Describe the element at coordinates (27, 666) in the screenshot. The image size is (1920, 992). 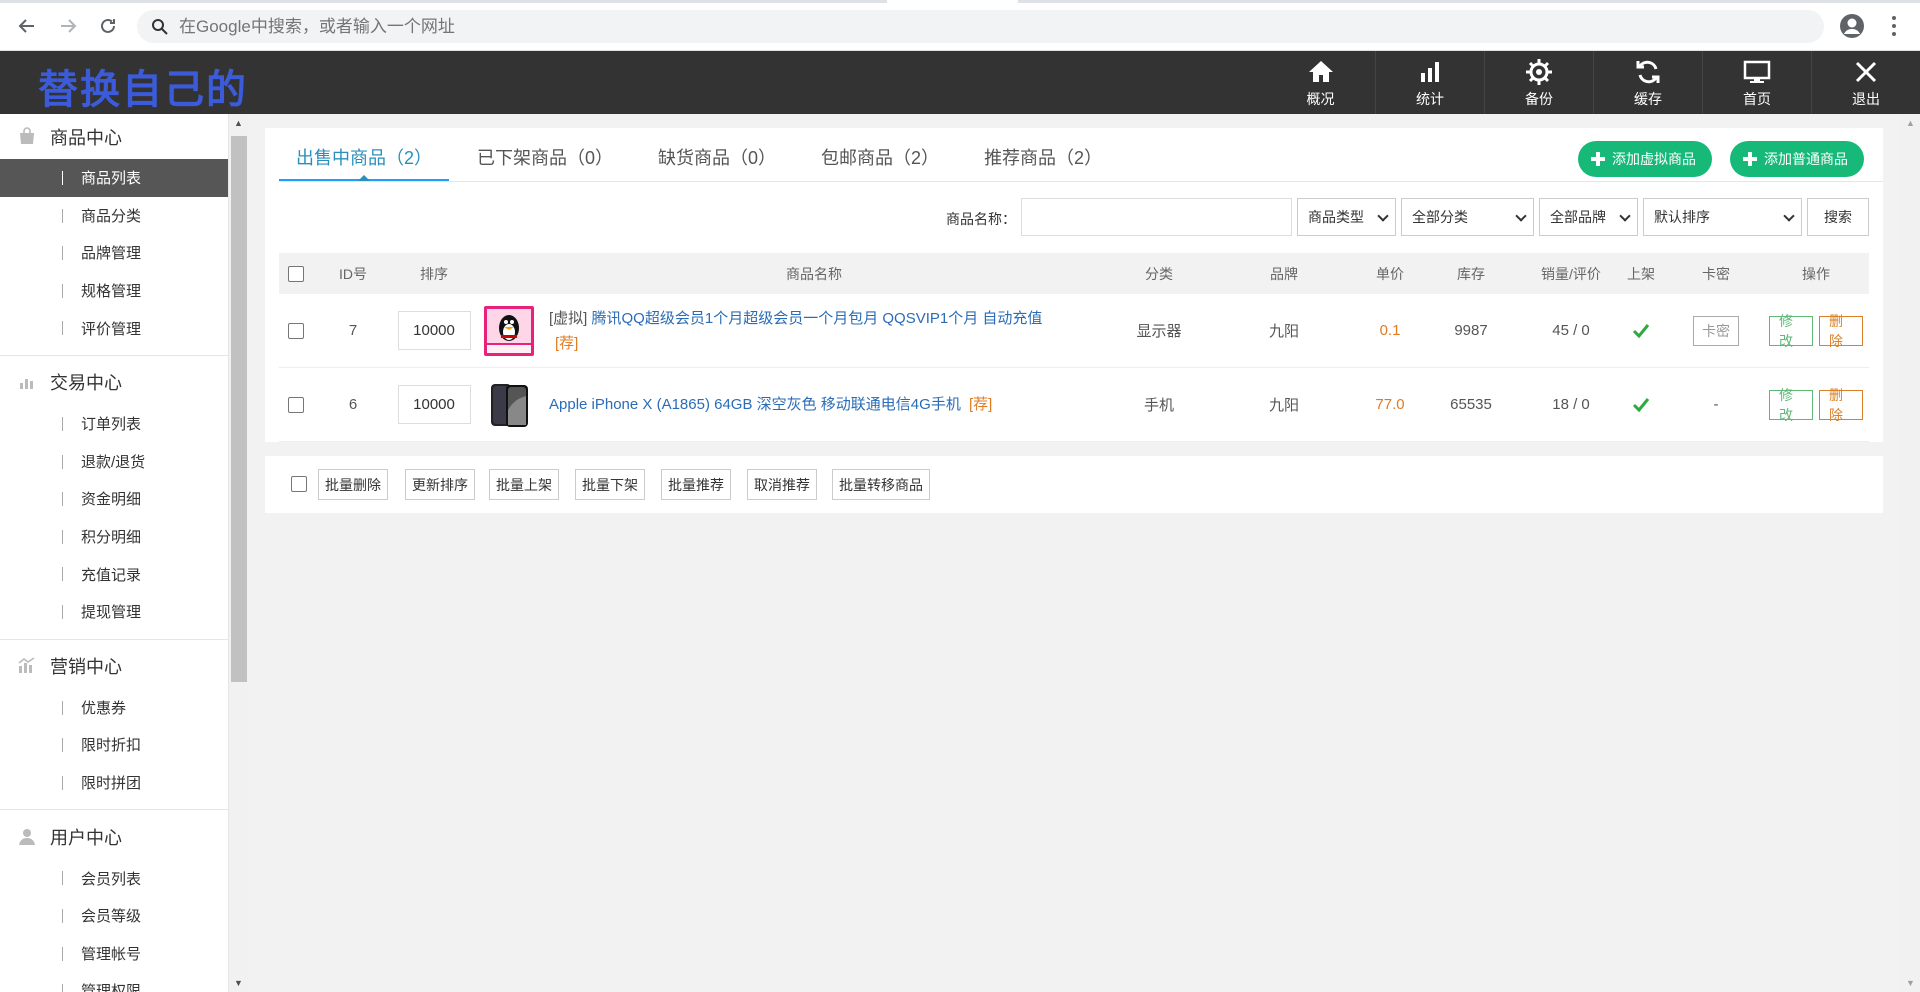
I see `marketing-icon` at that location.